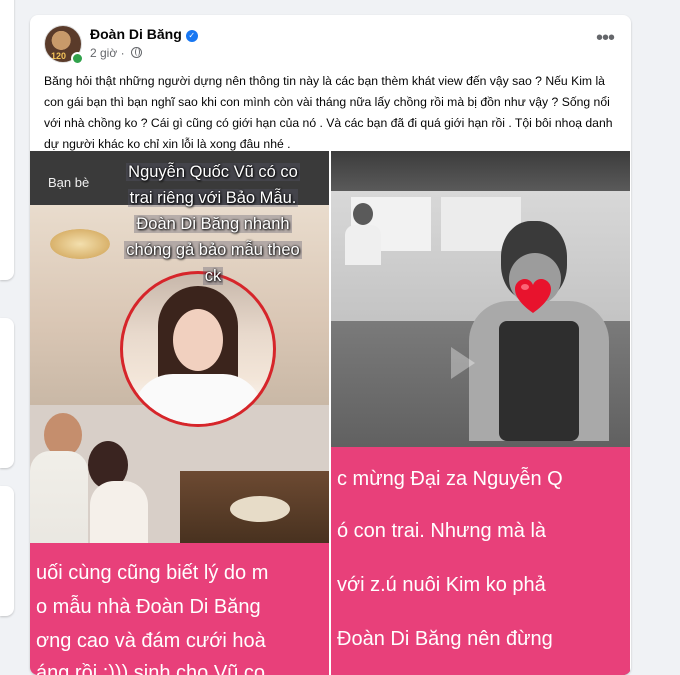 This screenshot has width=680, height=675. Describe the element at coordinates (450, 479) in the screenshot. I see `caption-line: c mừng Đại za Nguyễn Q` at that location.